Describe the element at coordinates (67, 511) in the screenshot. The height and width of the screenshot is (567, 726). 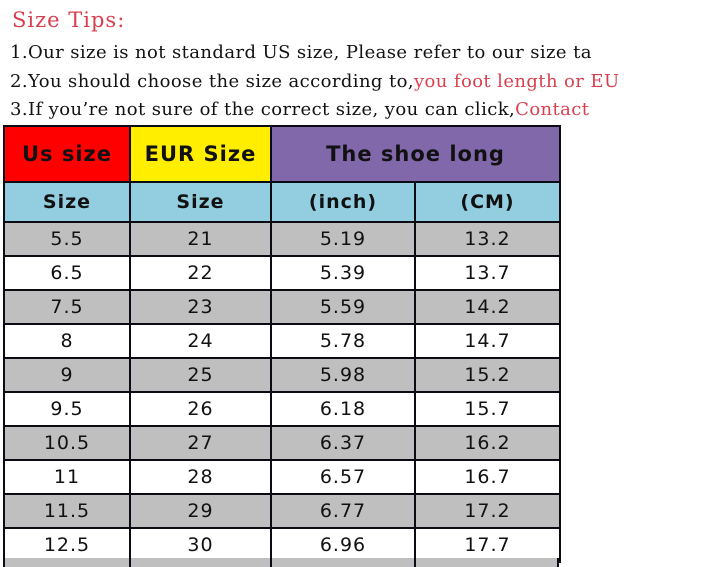
I see `cell-us-size: 11.5` at that location.